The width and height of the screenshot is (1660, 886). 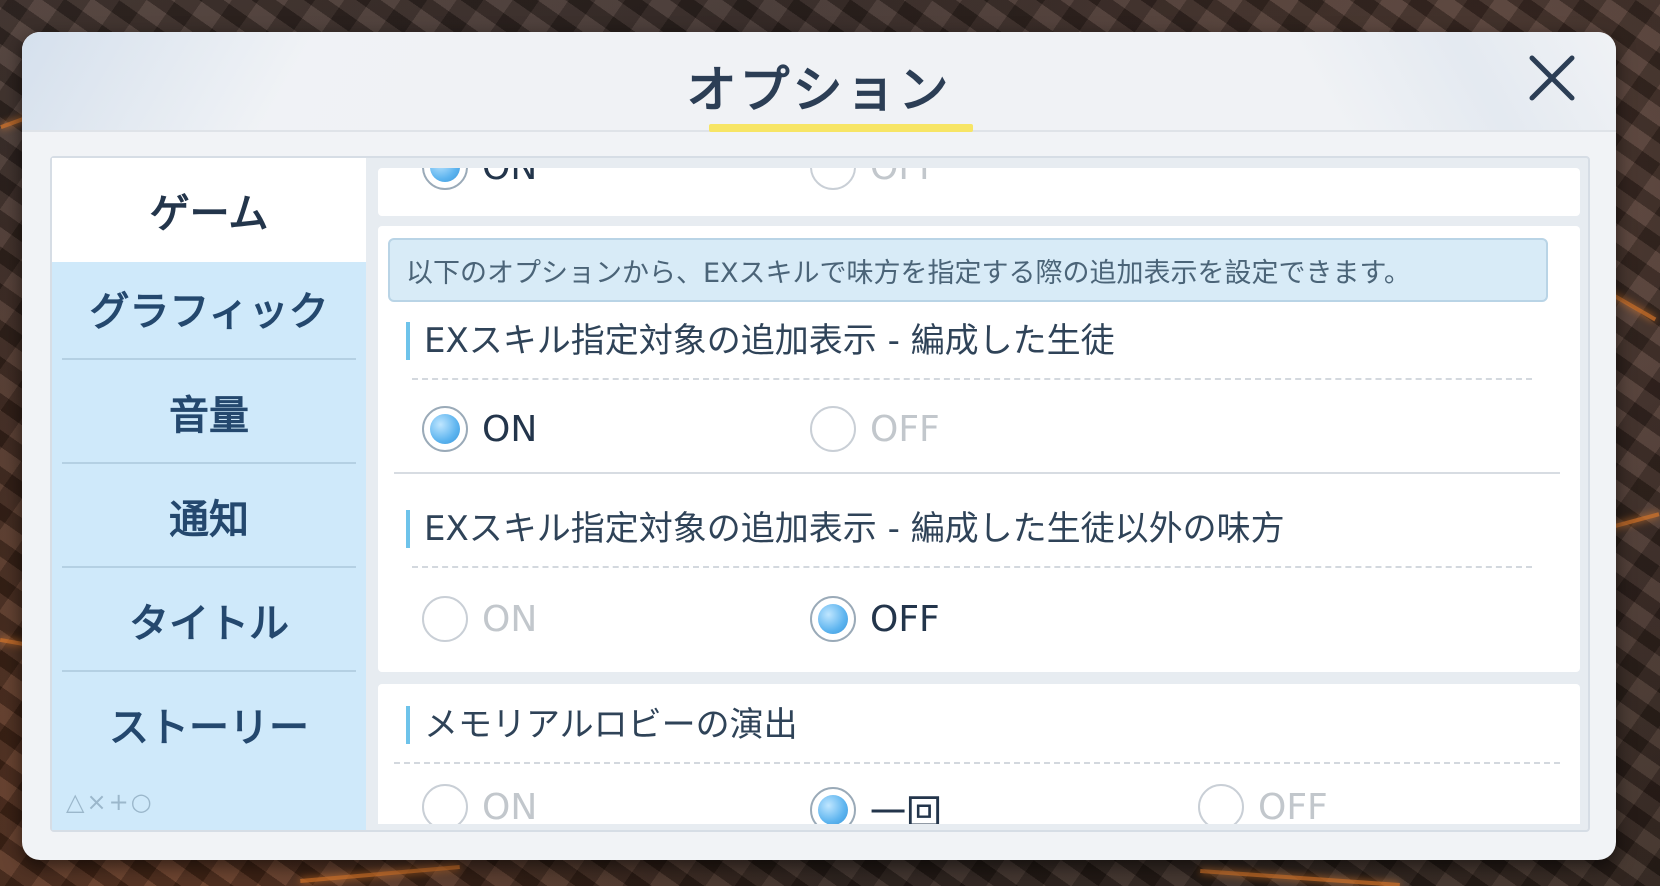 I want to click on options-sidebar: ゲーム グラフィック 音量 通知 タイトル ストーリー △×+○, so click(x=209, y=494).